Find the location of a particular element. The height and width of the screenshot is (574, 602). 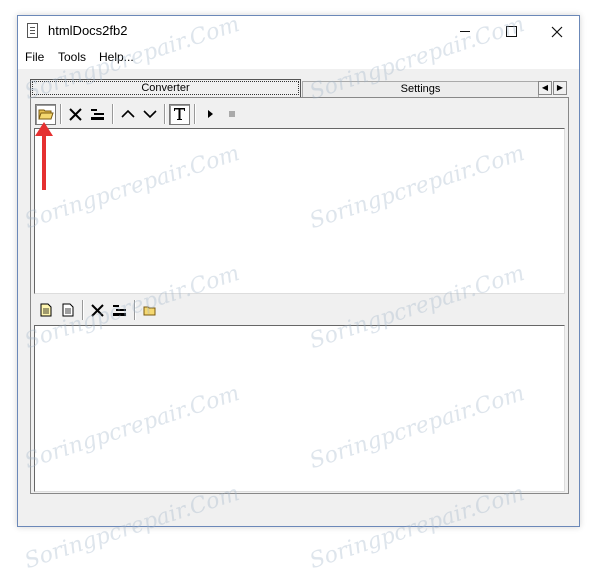

output-folder-button is located at coordinates (149, 310).